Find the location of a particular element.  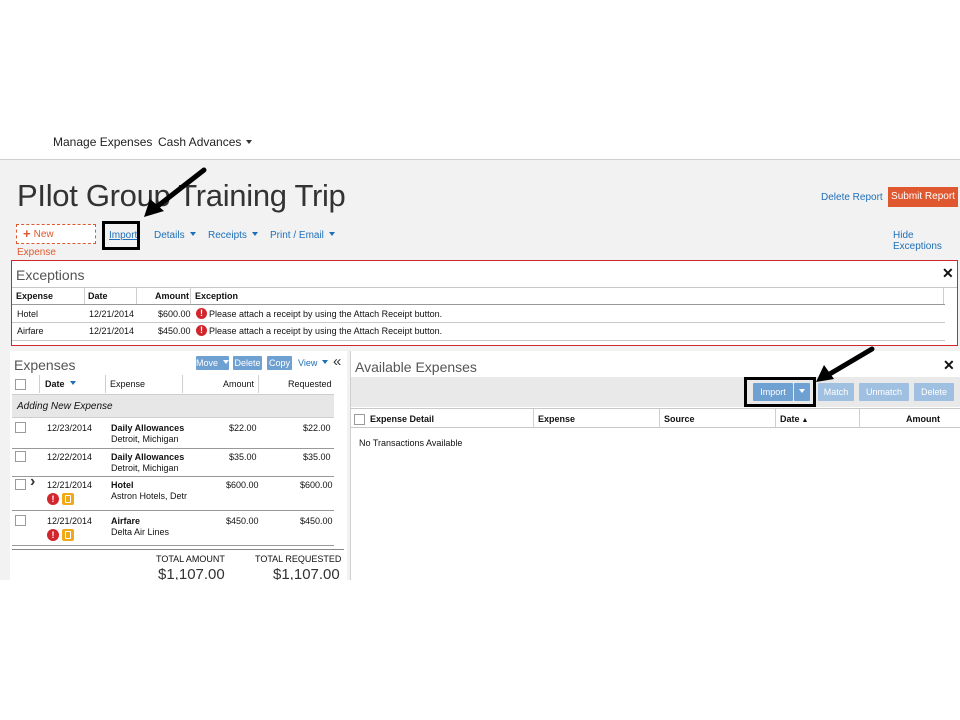

expand-row-icon: › is located at coordinates (32, 482).